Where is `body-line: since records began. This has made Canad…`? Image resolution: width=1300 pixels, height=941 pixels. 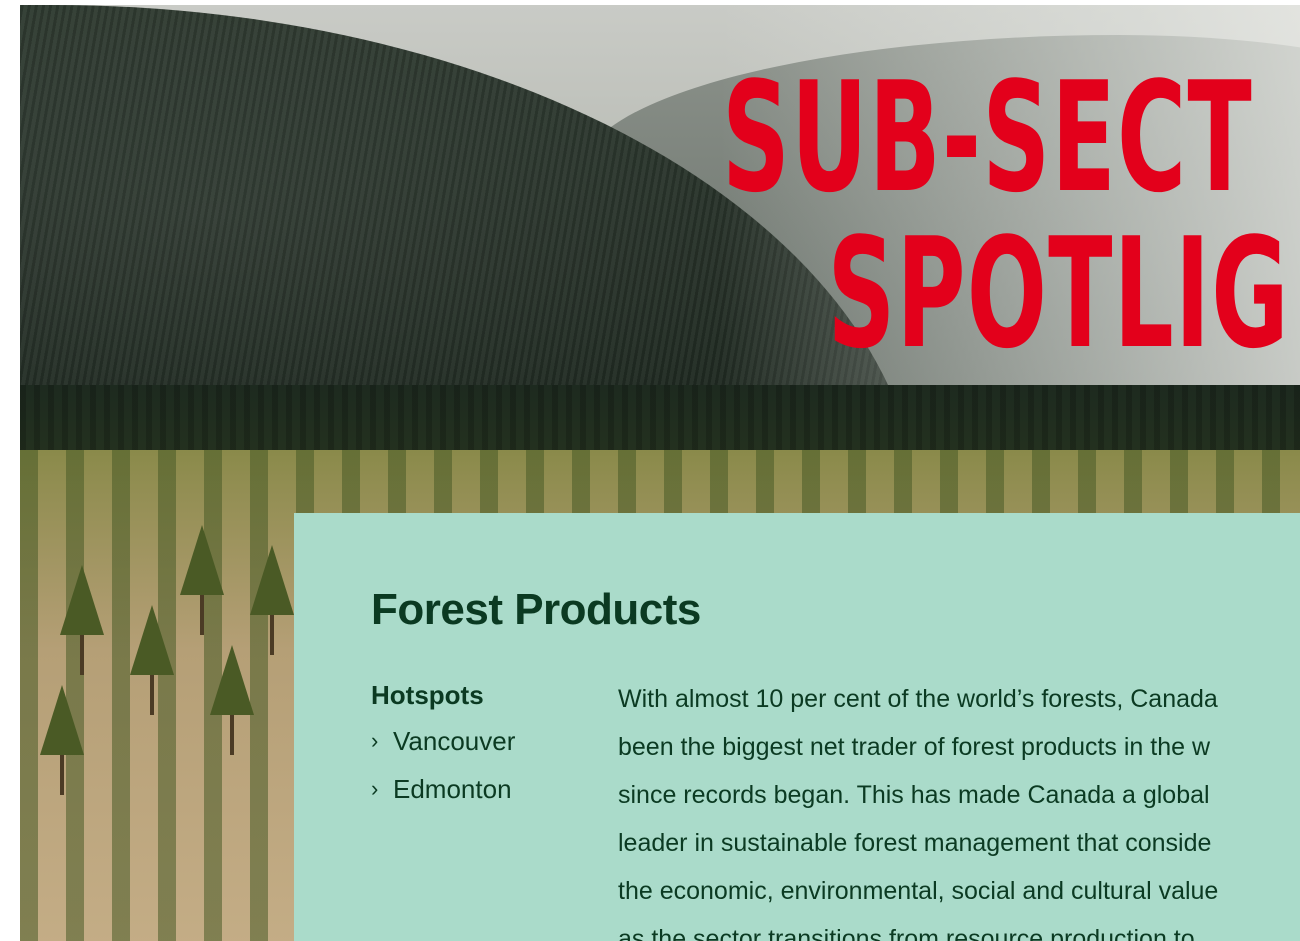
body-line: since records began. This has made Canad… is located at coordinates (914, 795).